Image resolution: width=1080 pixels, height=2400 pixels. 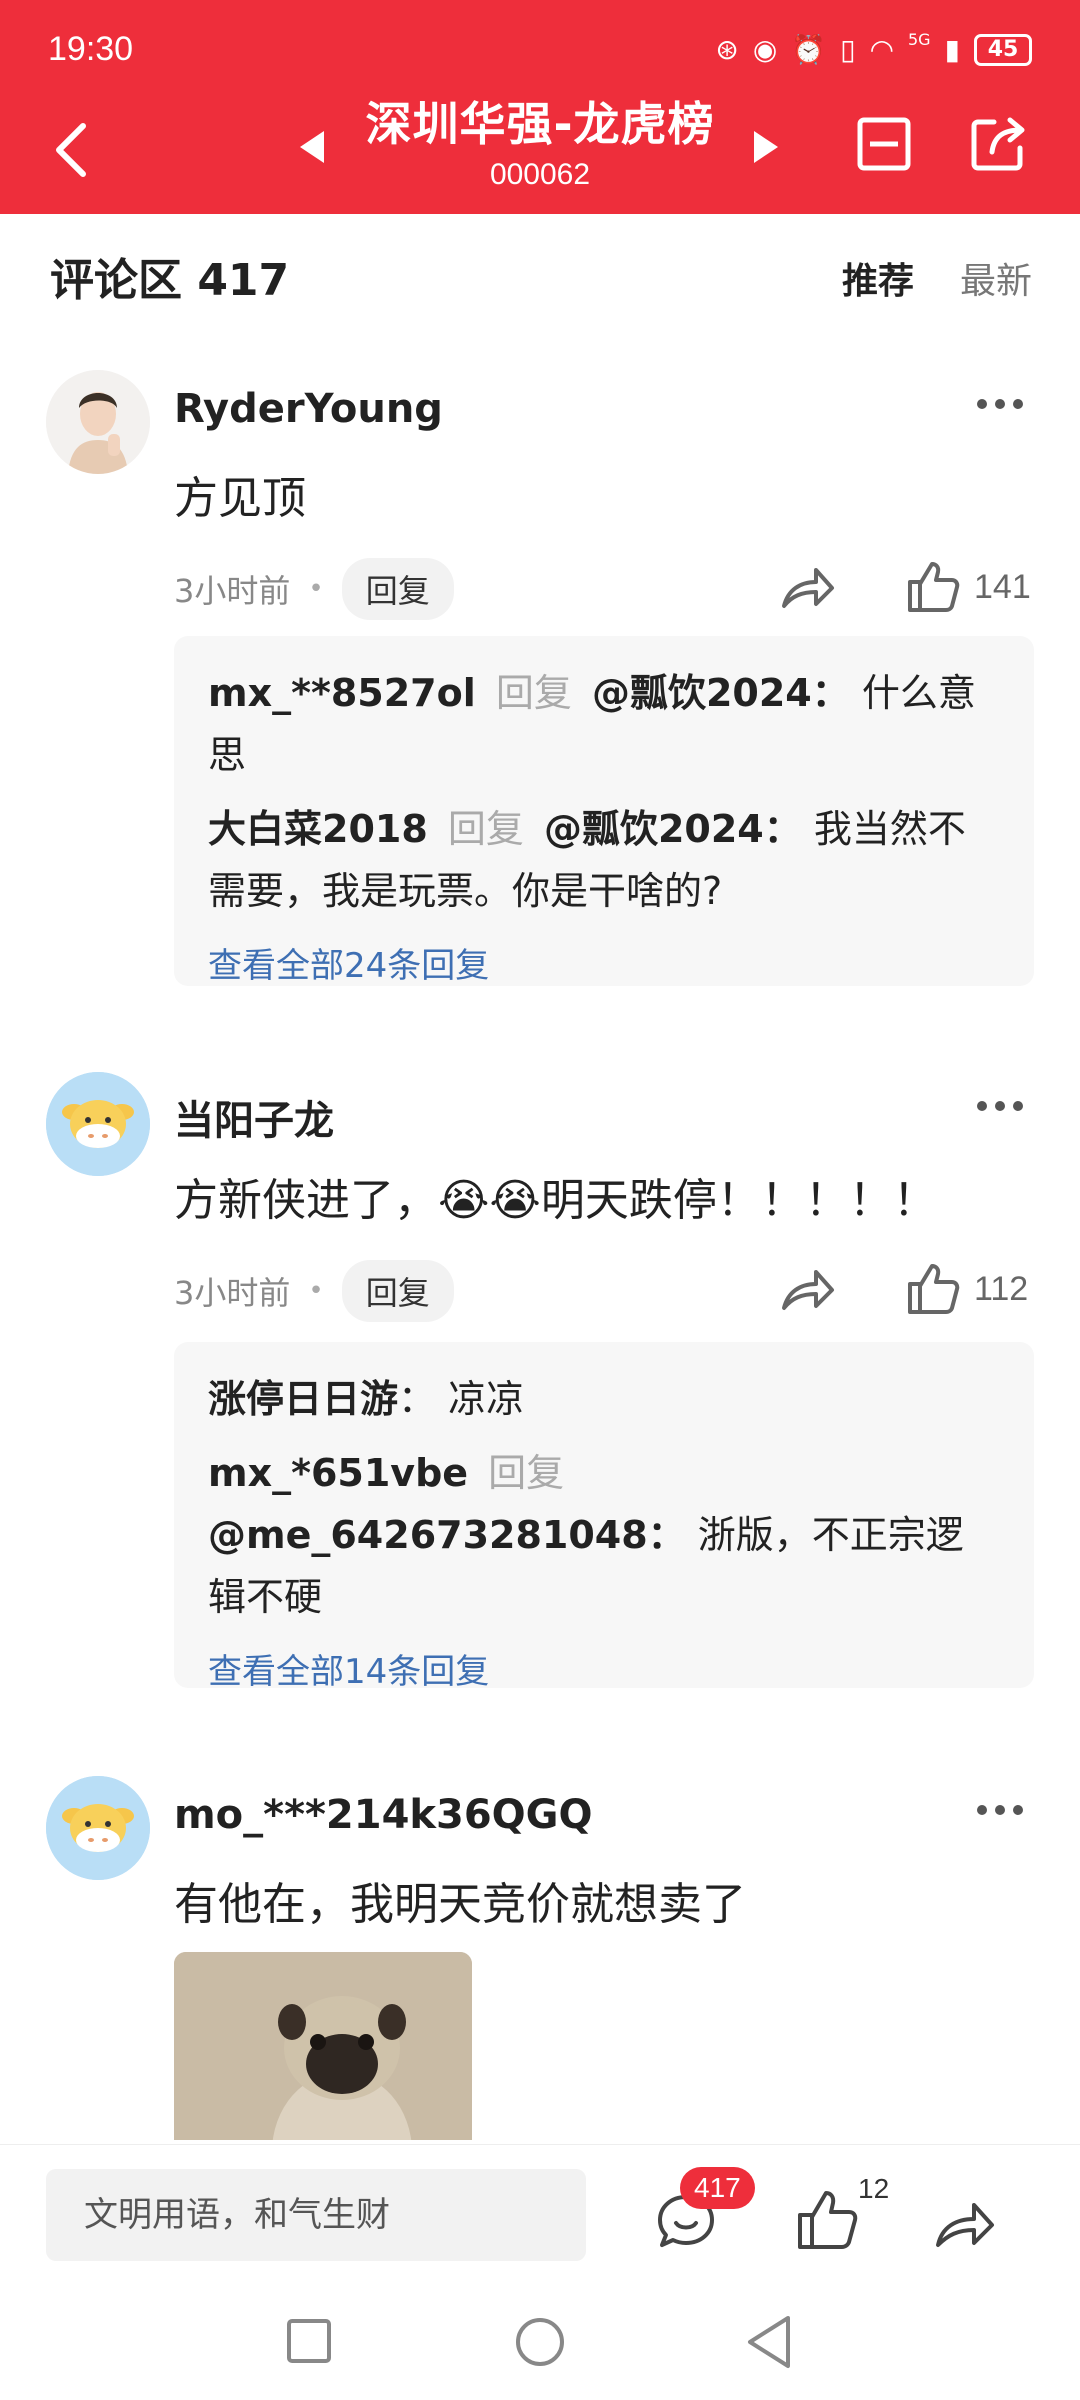 I want to click on status-icons: ⊛ ◉ ⏰ ▯ ◠ 5G ▮ 45, so click(x=873, y=50).